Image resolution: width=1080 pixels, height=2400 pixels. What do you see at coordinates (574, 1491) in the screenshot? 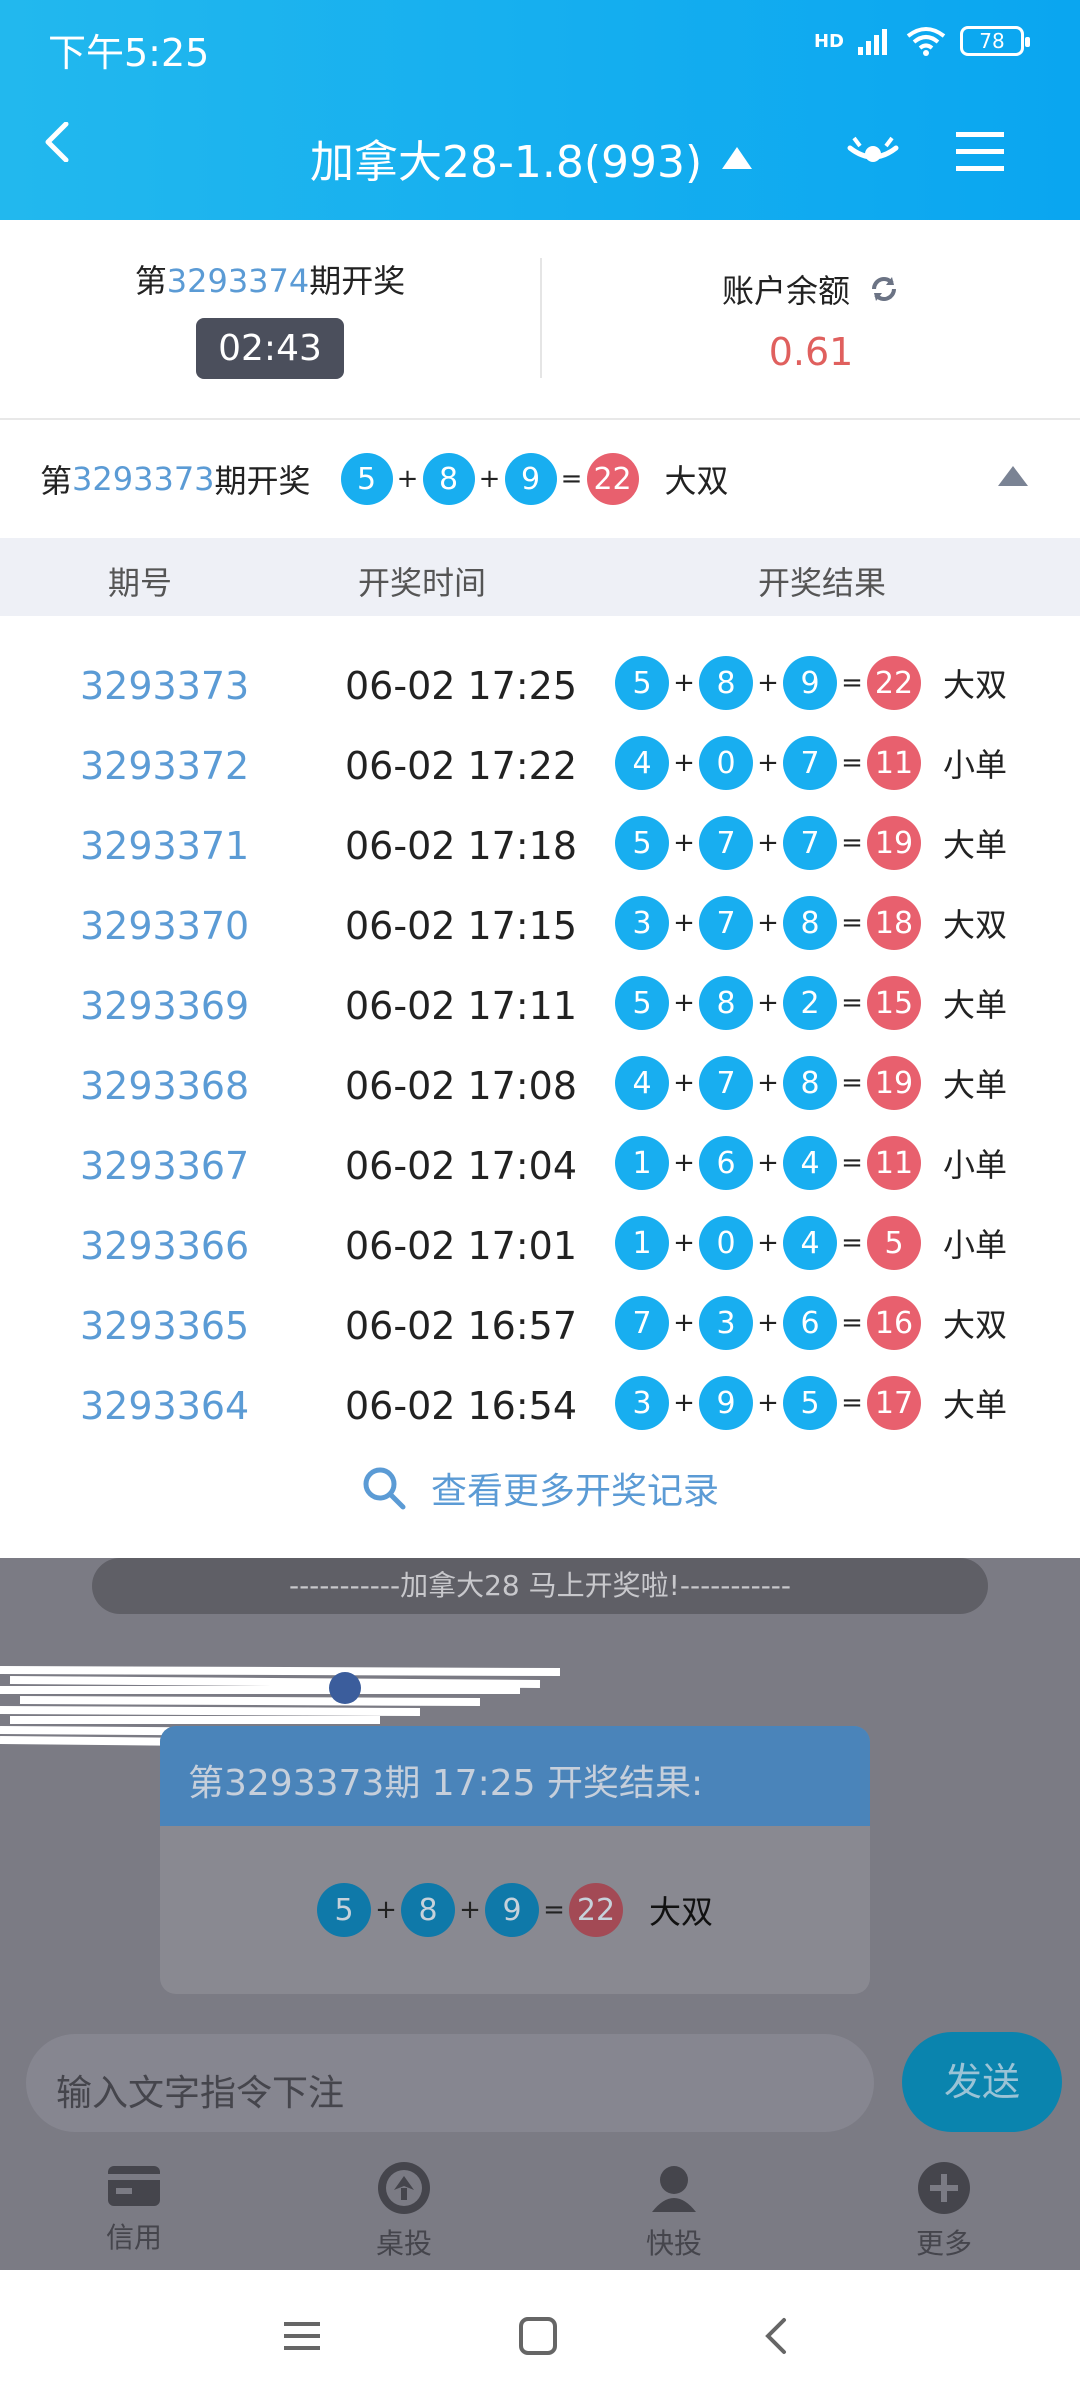
I see `more-records-label: 查看更多开奖记录` at bounding box center [574, 1491].